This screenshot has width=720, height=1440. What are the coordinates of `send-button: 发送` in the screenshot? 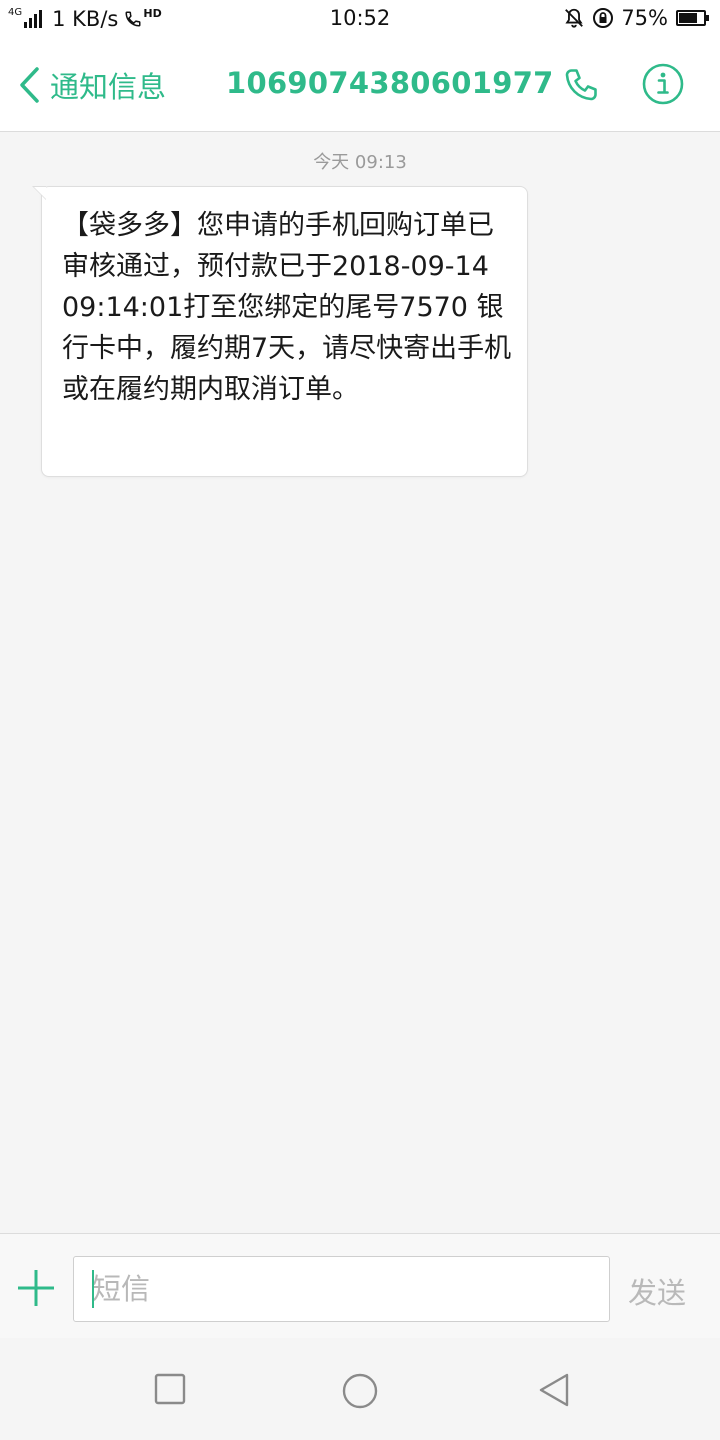 It's located at (657, 1291).